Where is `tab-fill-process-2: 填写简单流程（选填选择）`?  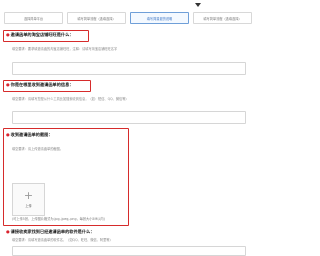
tab-fill-process-2: 填写简单流程（选填选择） is located at coordinates (222, 18).